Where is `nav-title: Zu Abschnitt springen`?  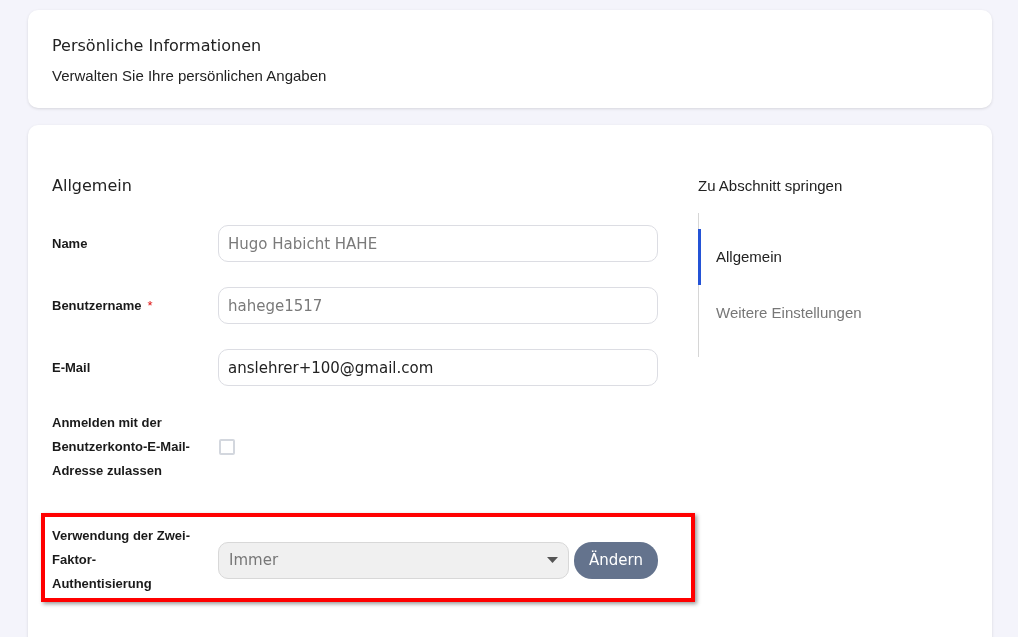 nav-title: Zu Abschnitt springen is located at coordinates (771, 186).